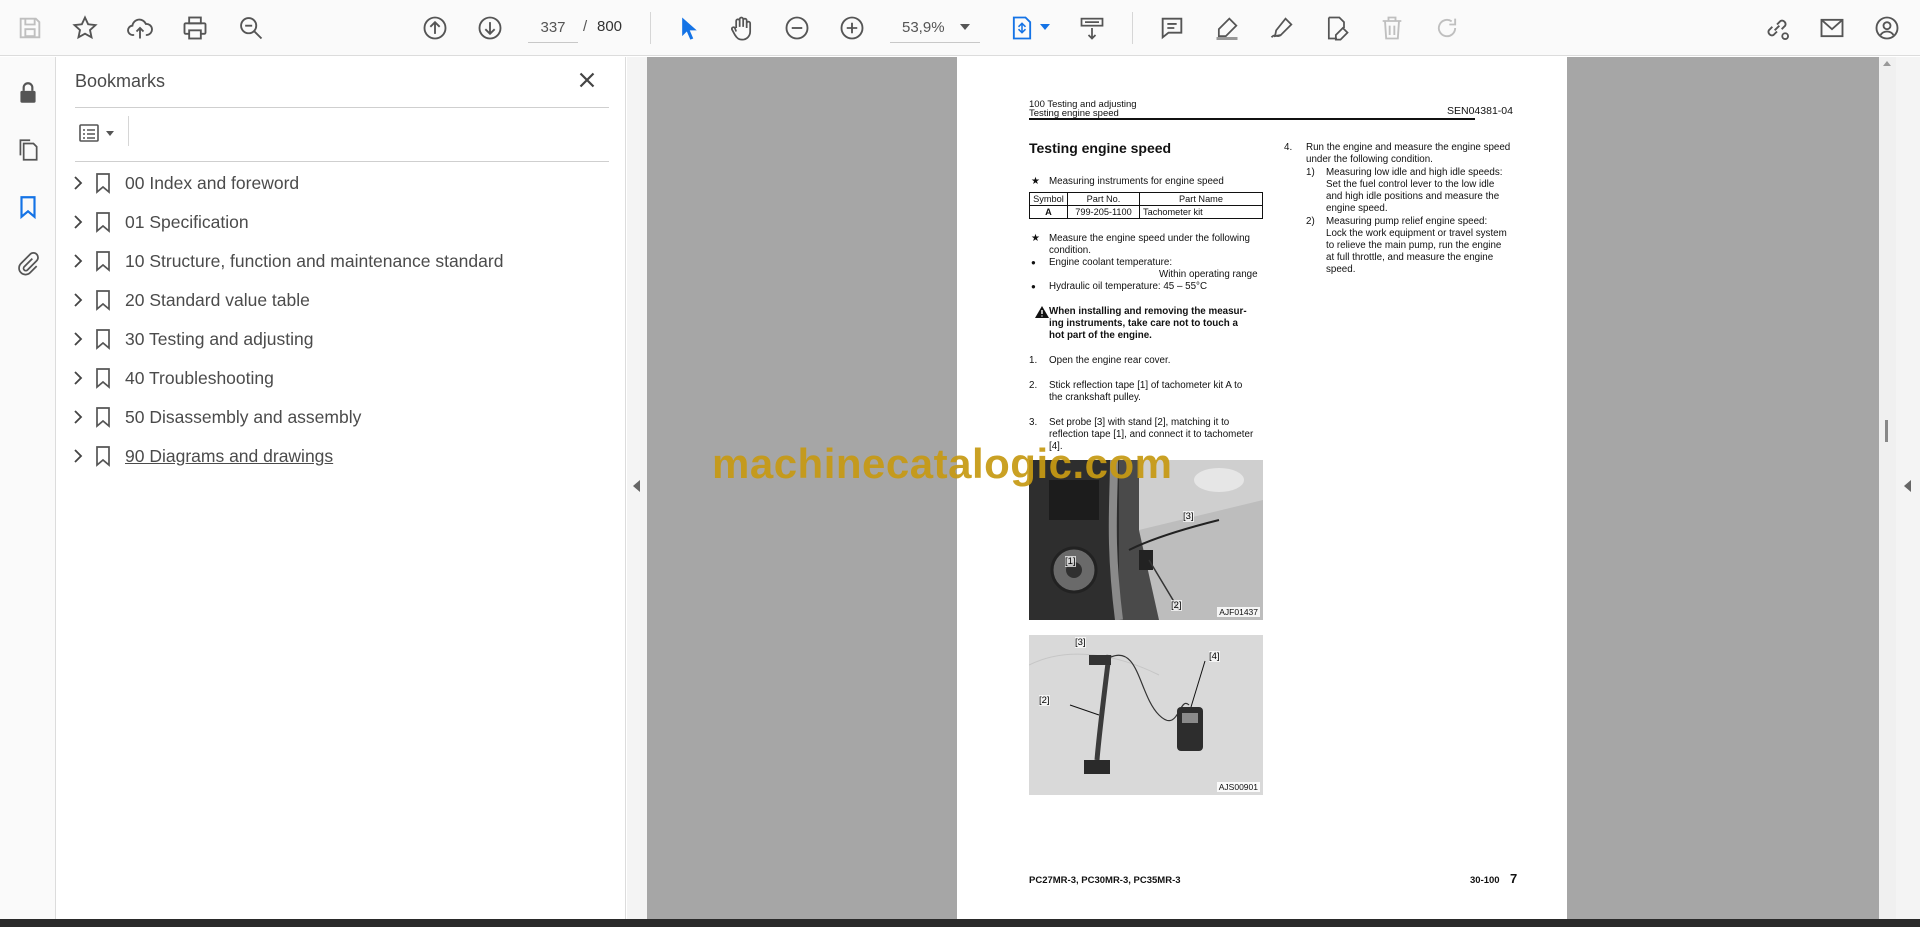 This screenshot has width=1920, height=927. I want to click on previous-page-icon, so click(435, 28).